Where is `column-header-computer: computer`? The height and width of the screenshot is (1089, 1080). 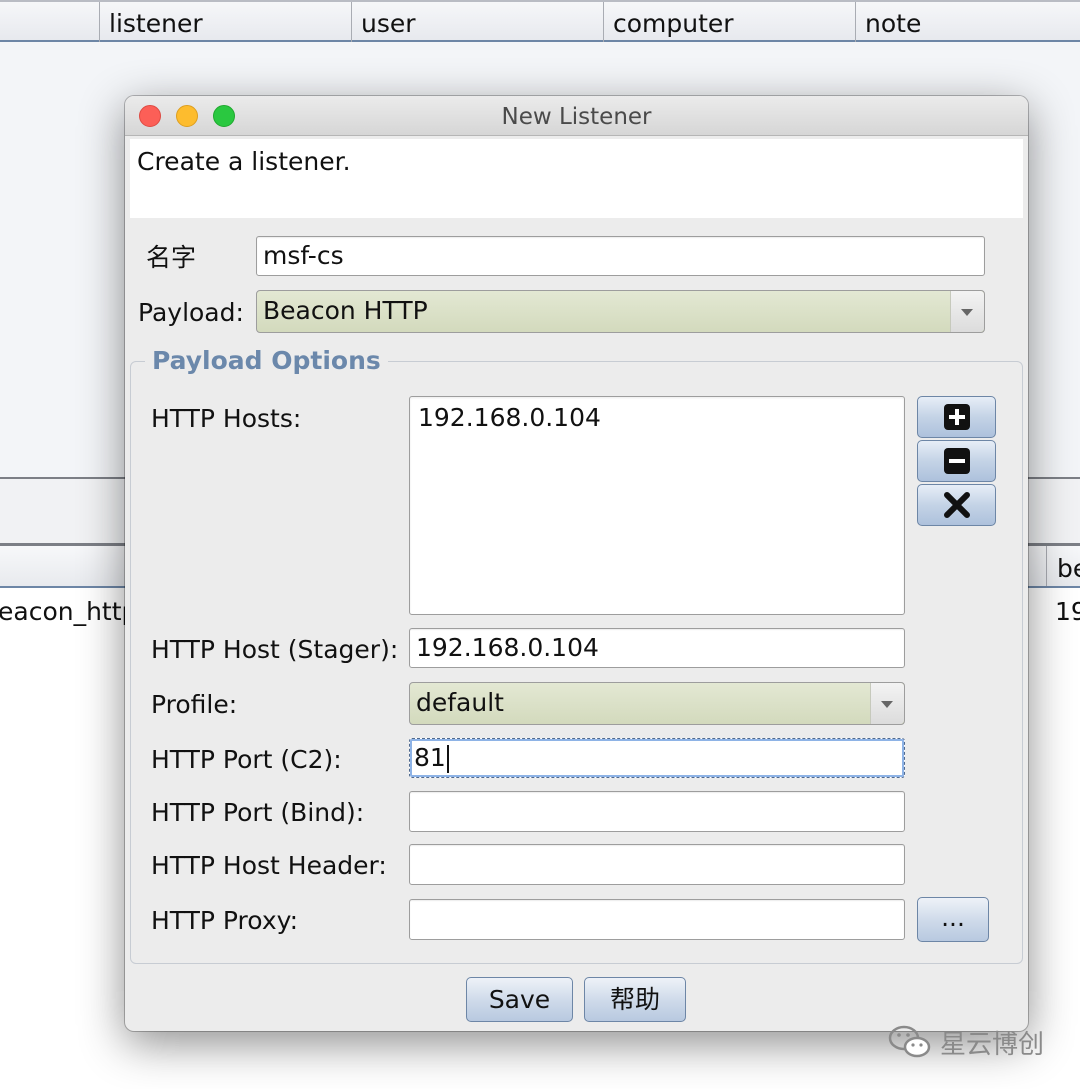
column-header-computer: computer is located at coordinates (729, 22).